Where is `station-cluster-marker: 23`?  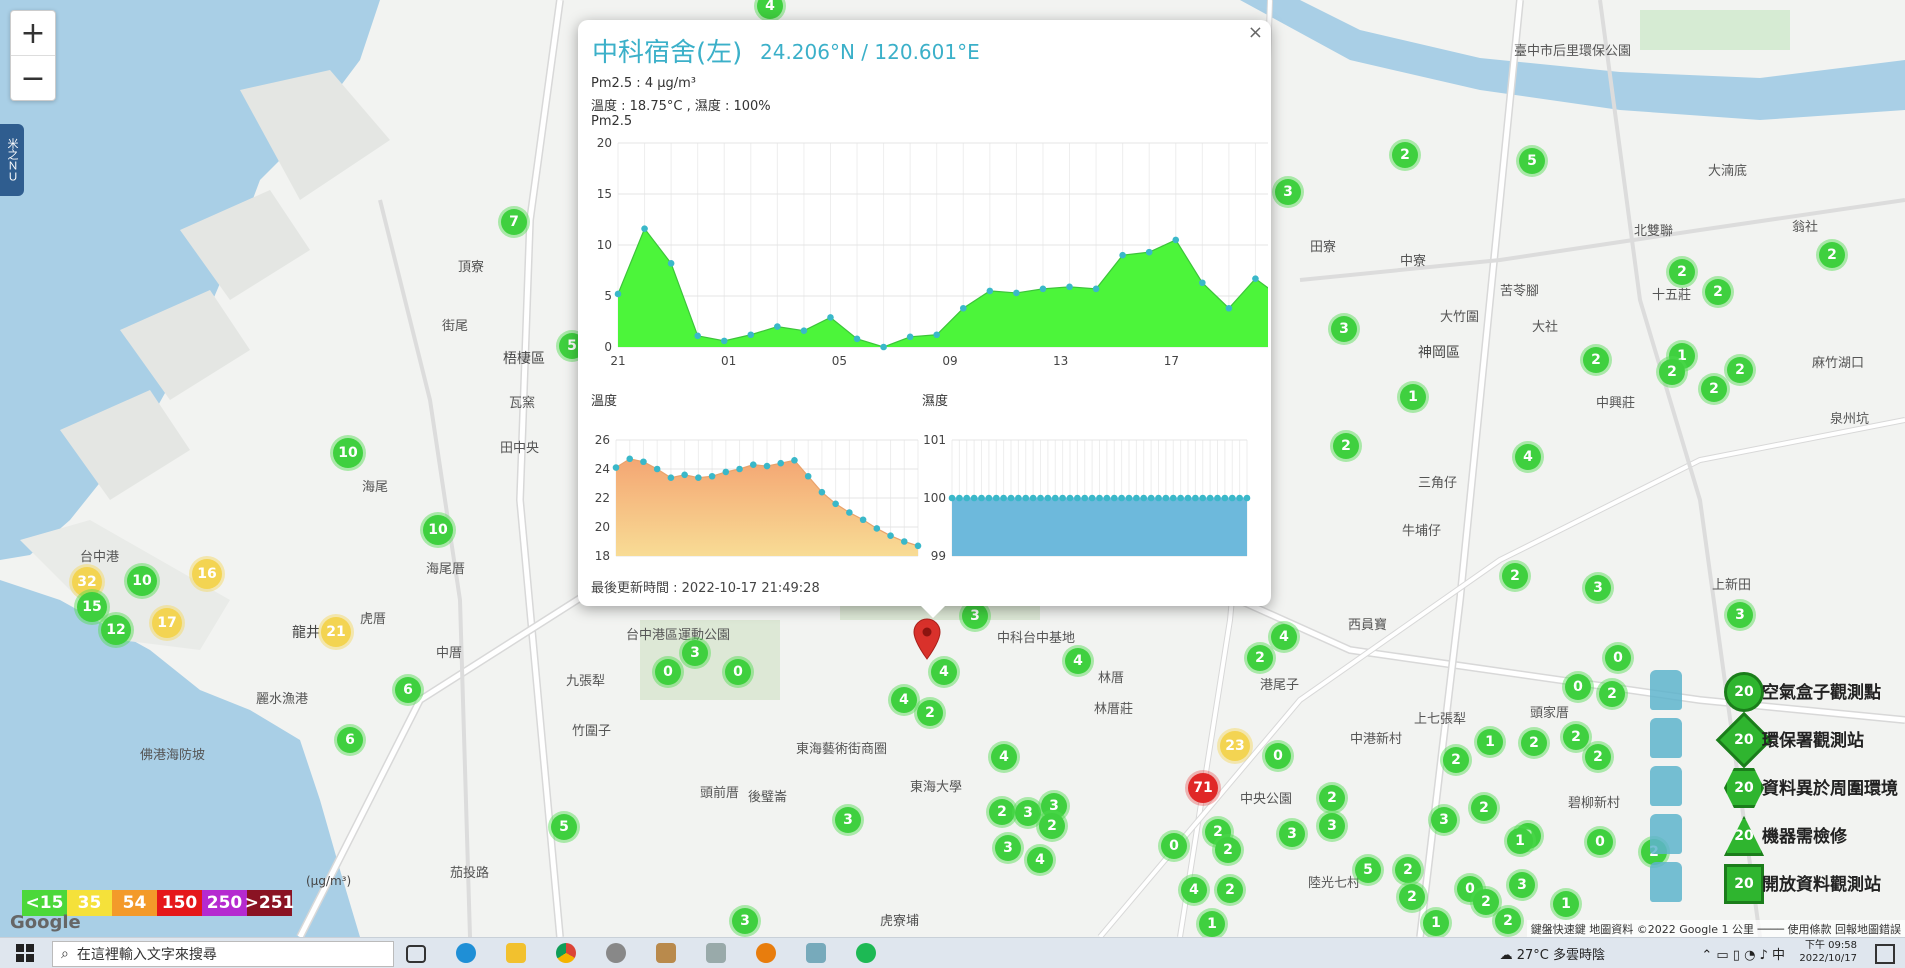
station-cluster-marker: 23 is located at coordinates (1235, 746).